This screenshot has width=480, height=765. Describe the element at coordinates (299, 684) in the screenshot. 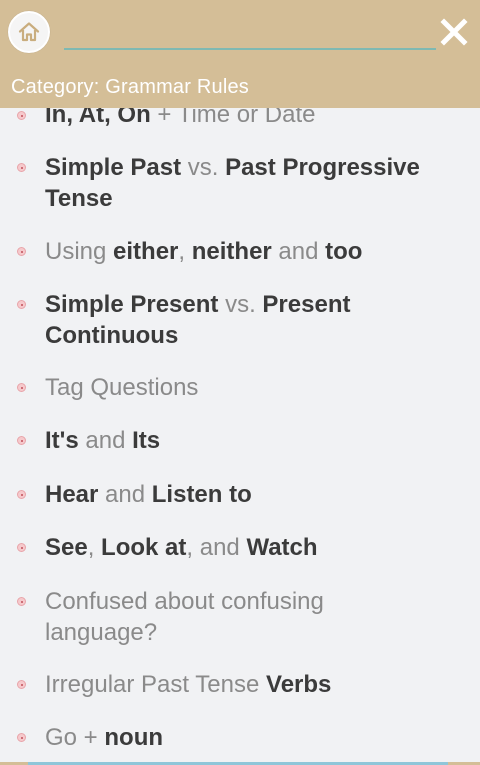

I see `list-item-keyword: Verbs` at that location.